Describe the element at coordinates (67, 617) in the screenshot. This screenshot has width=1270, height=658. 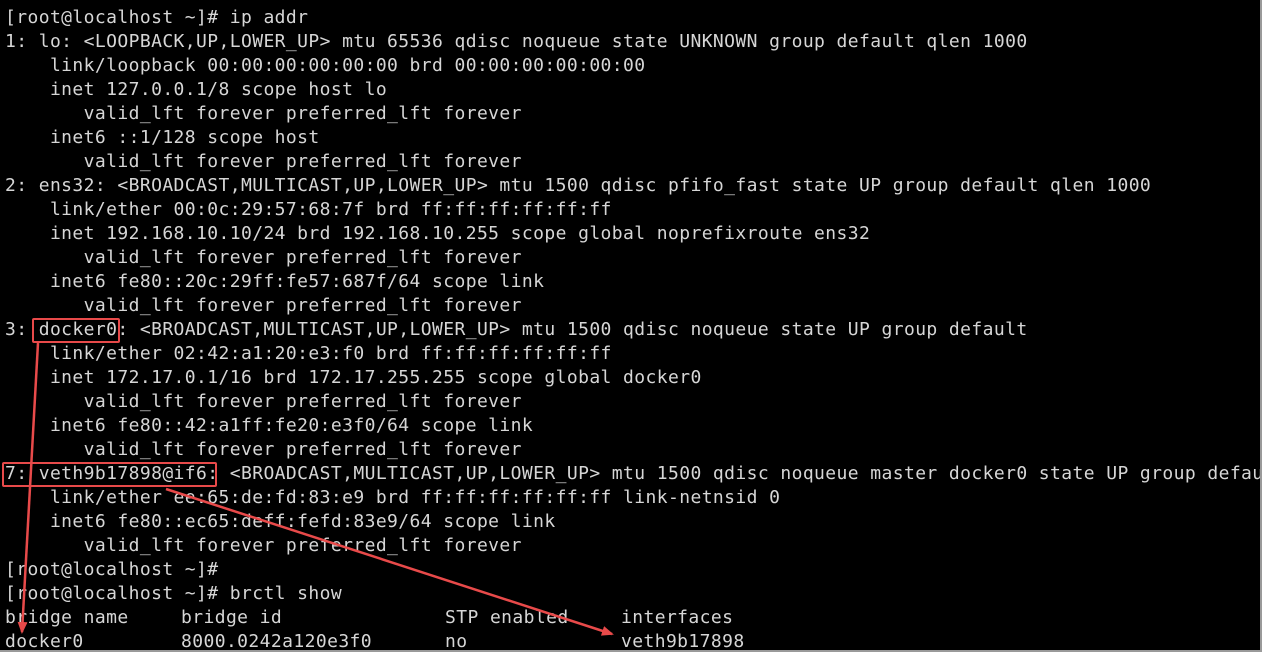
I see `bridge-header-name: bridge name` at that location.